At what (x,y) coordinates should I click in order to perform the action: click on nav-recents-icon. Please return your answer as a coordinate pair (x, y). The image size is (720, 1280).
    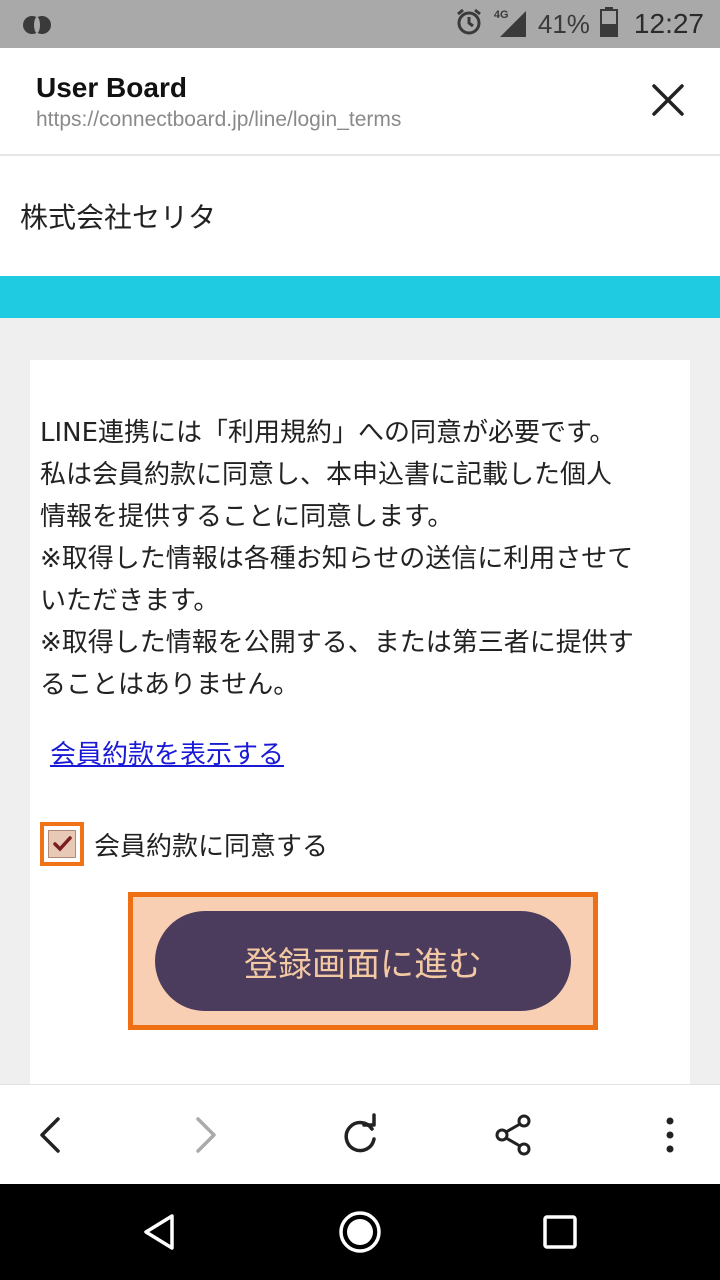
    Looking at the image, I should click on (560, 1232).